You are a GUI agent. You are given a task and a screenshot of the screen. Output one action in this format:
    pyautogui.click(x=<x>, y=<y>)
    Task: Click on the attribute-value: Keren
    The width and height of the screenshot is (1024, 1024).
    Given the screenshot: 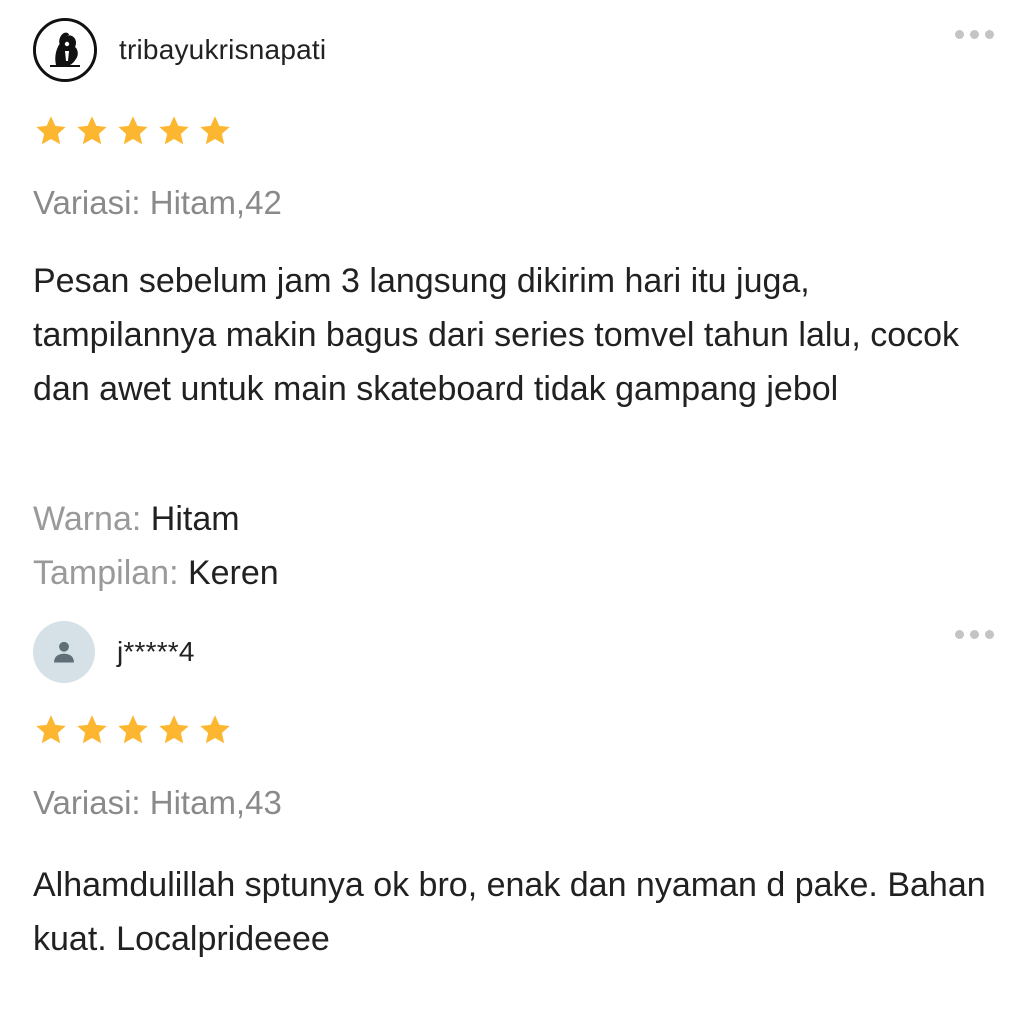 What is the action you would take?
    pyautogui.click(x=233, y=573)
    